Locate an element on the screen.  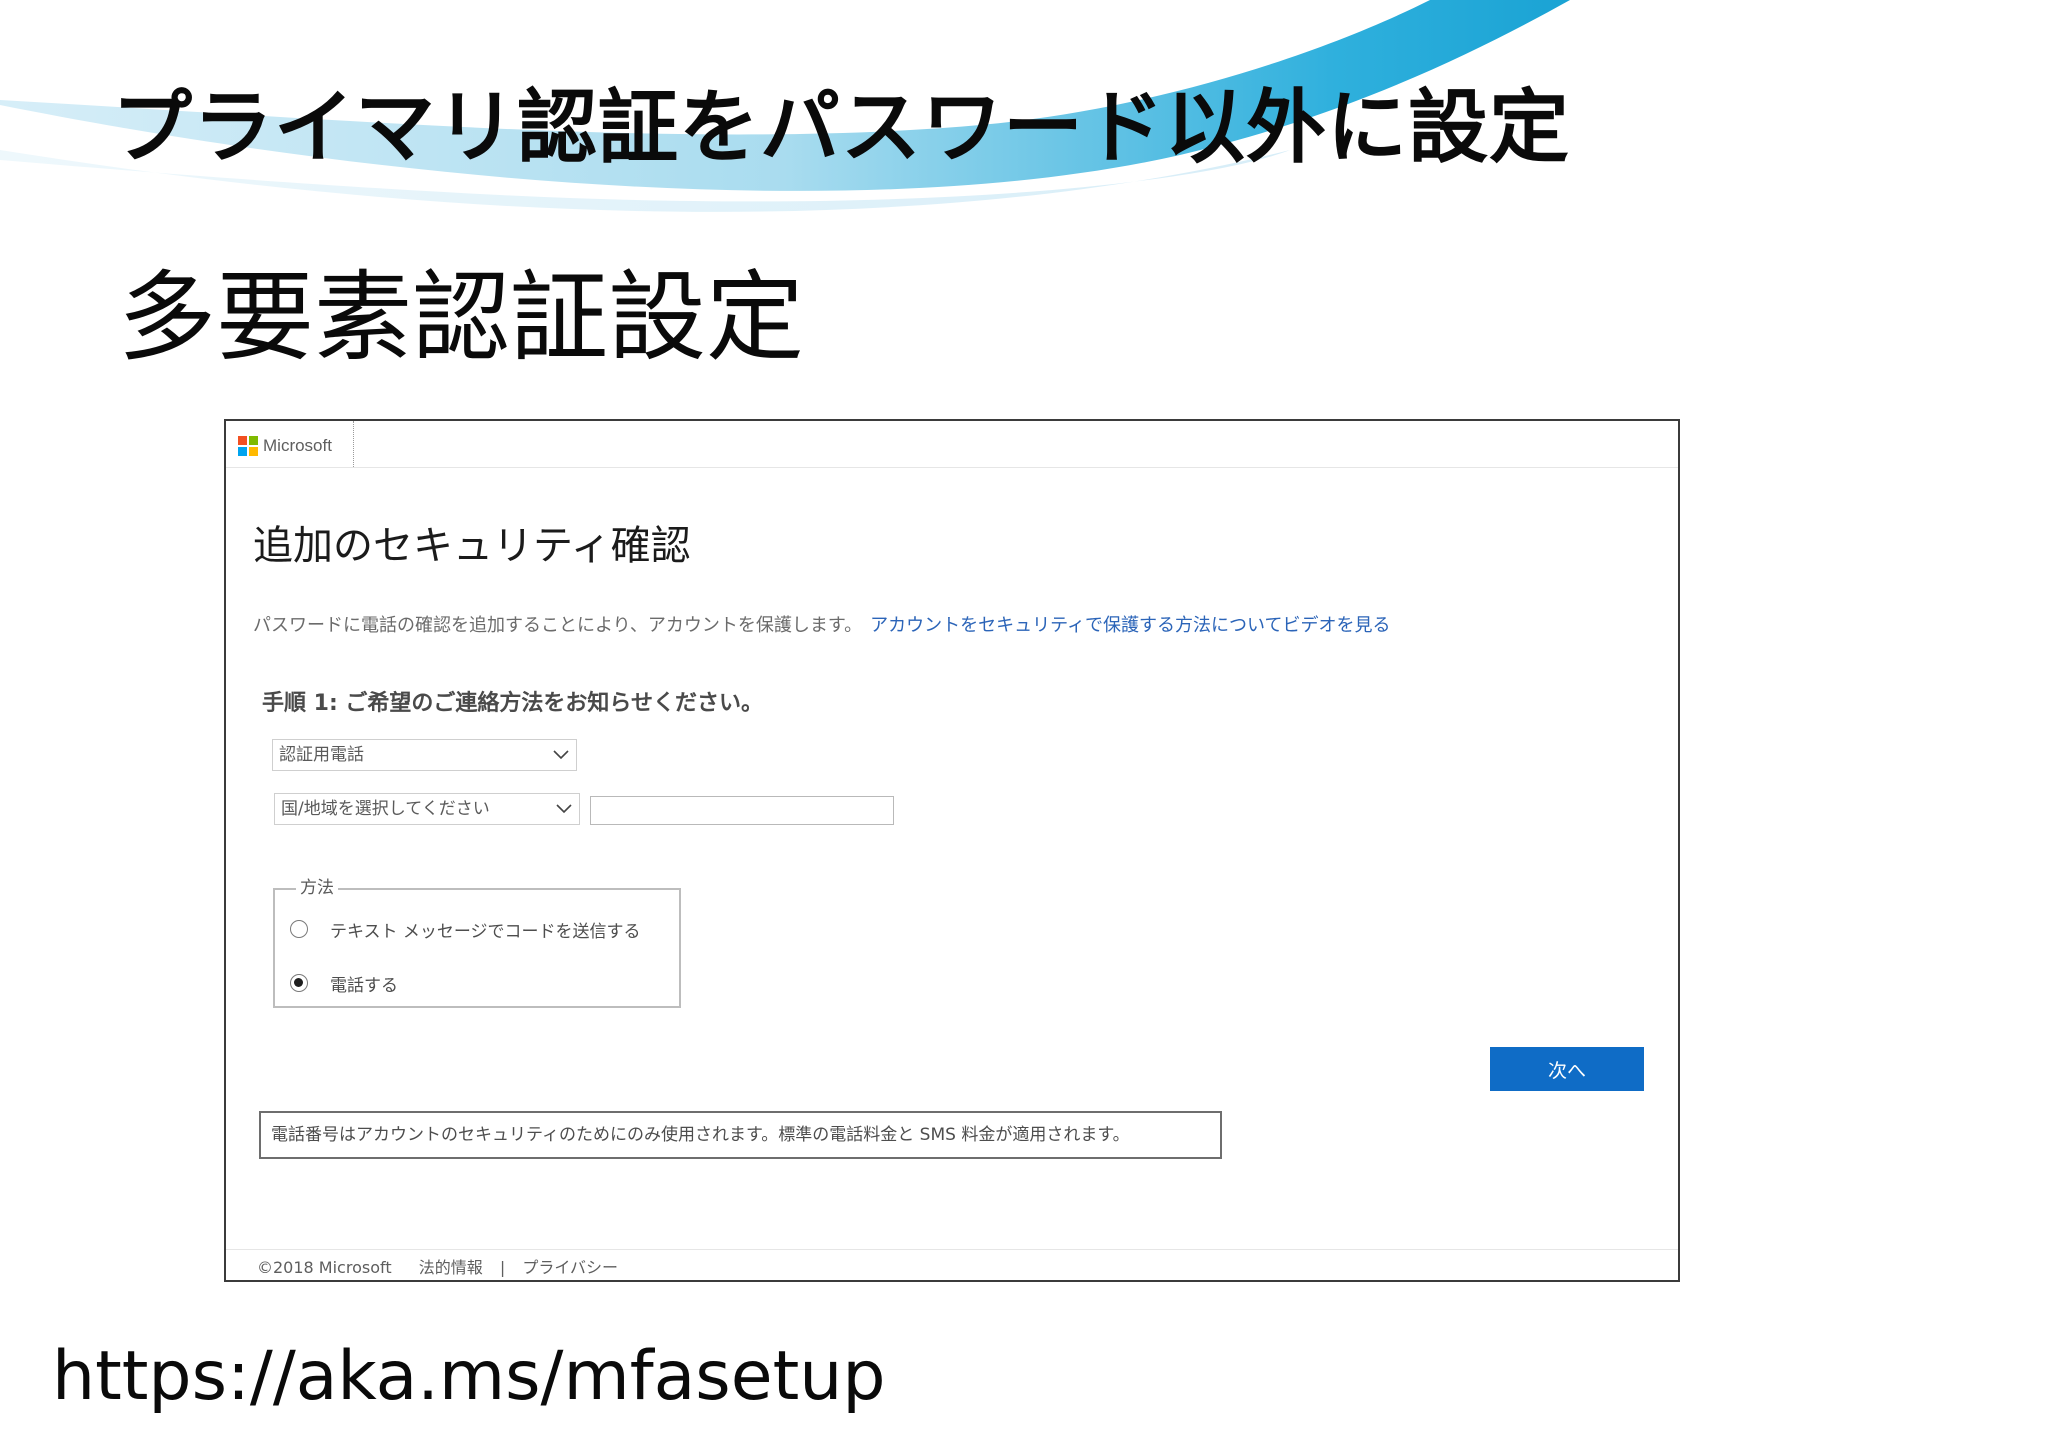
next-button: 次へ is located at coordinates (1567, 1069).